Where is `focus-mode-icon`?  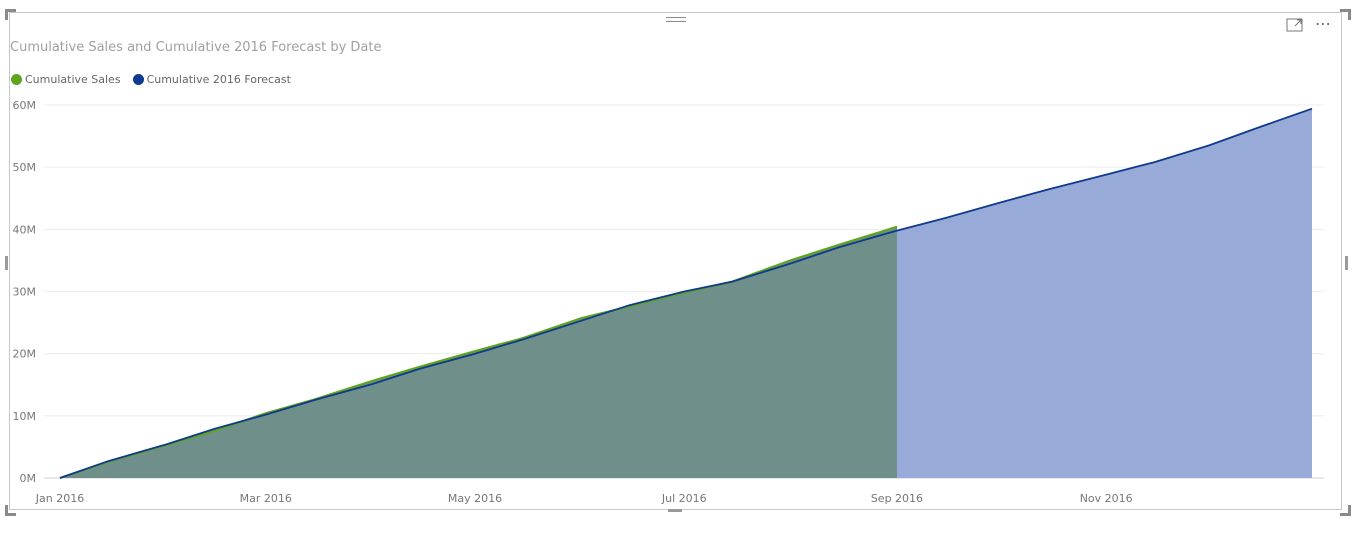
focus-mode-icon is located at coordinates (1295, 25).